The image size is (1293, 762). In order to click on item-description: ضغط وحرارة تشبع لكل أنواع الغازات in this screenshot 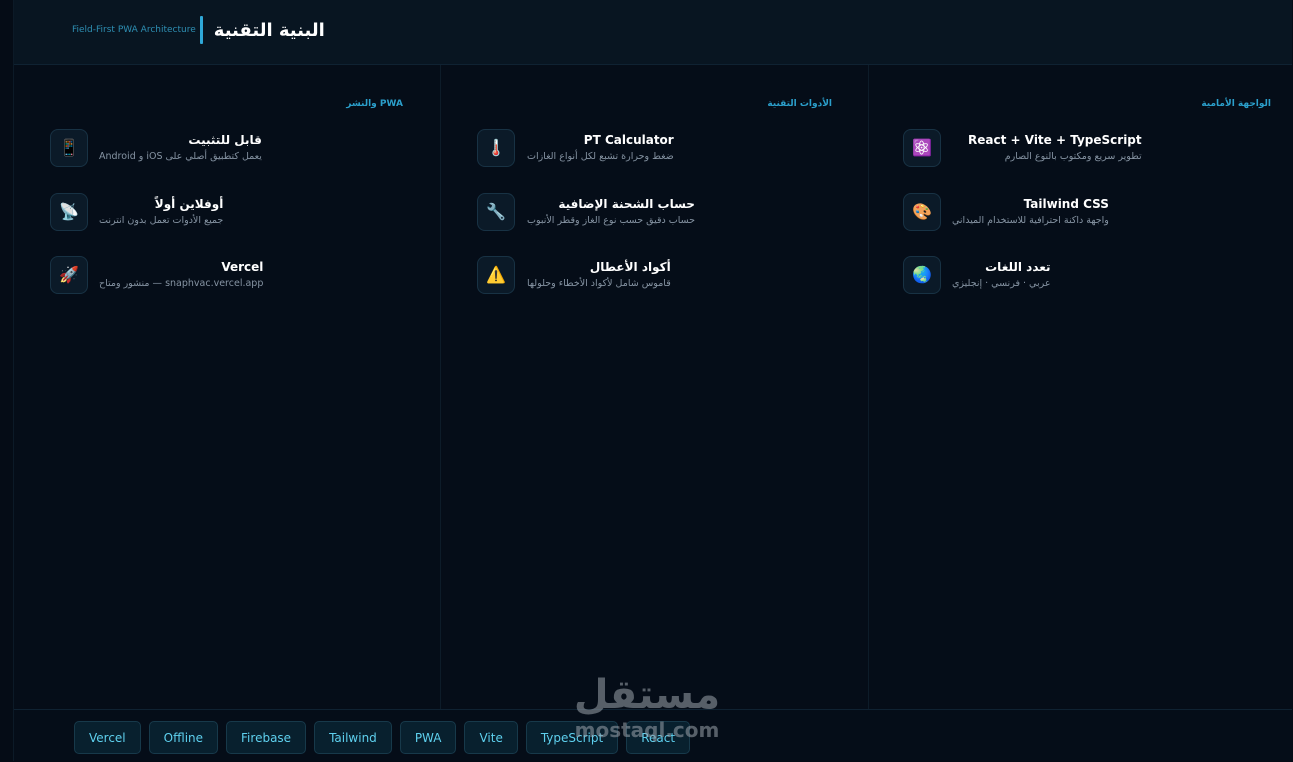, I will do `click(600, 156)`.